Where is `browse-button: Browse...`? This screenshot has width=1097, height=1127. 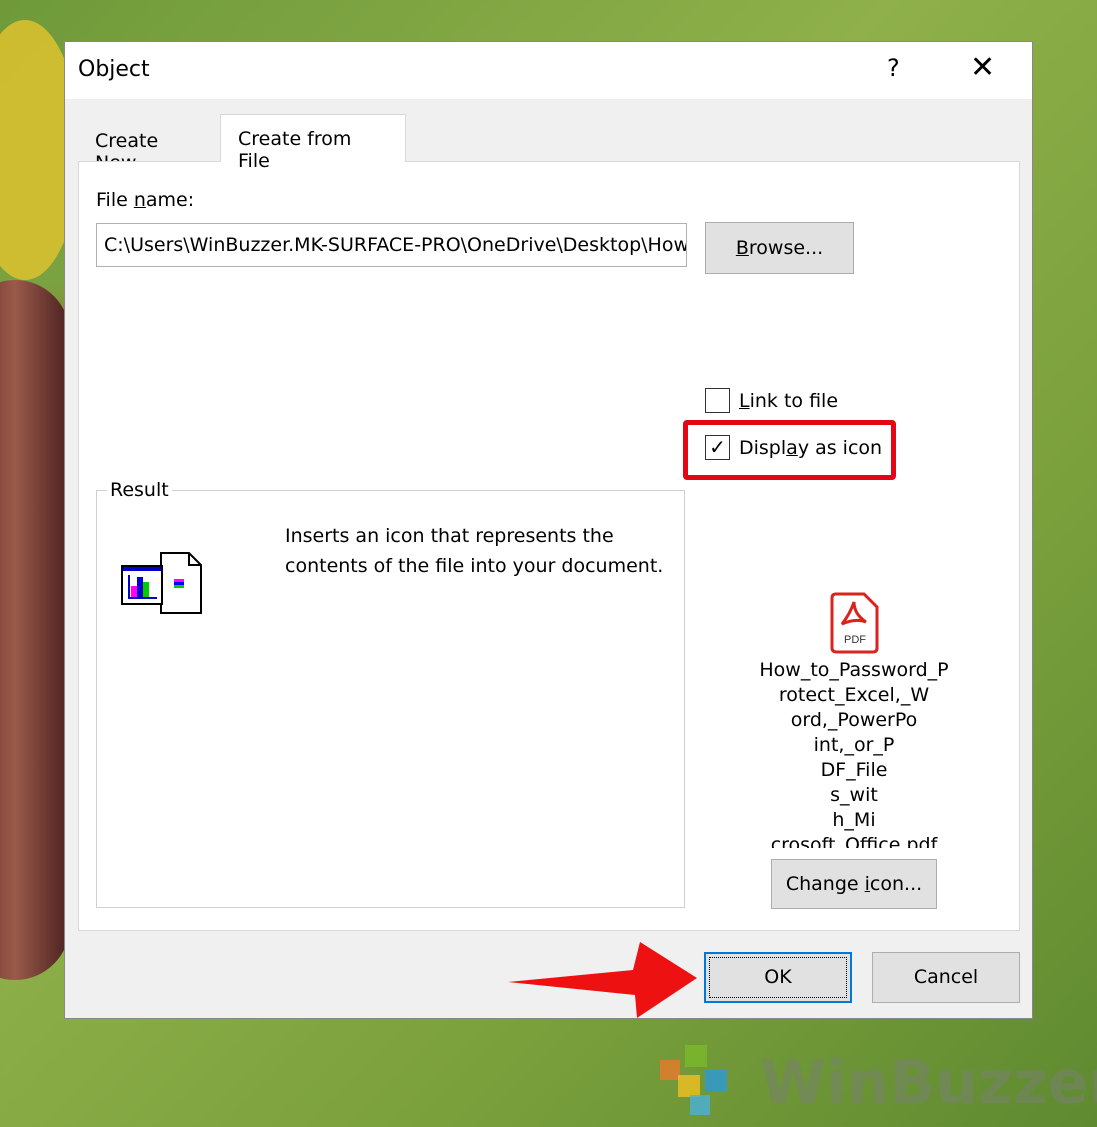
browse-button: Browse... is located at coordinates (779, 248).